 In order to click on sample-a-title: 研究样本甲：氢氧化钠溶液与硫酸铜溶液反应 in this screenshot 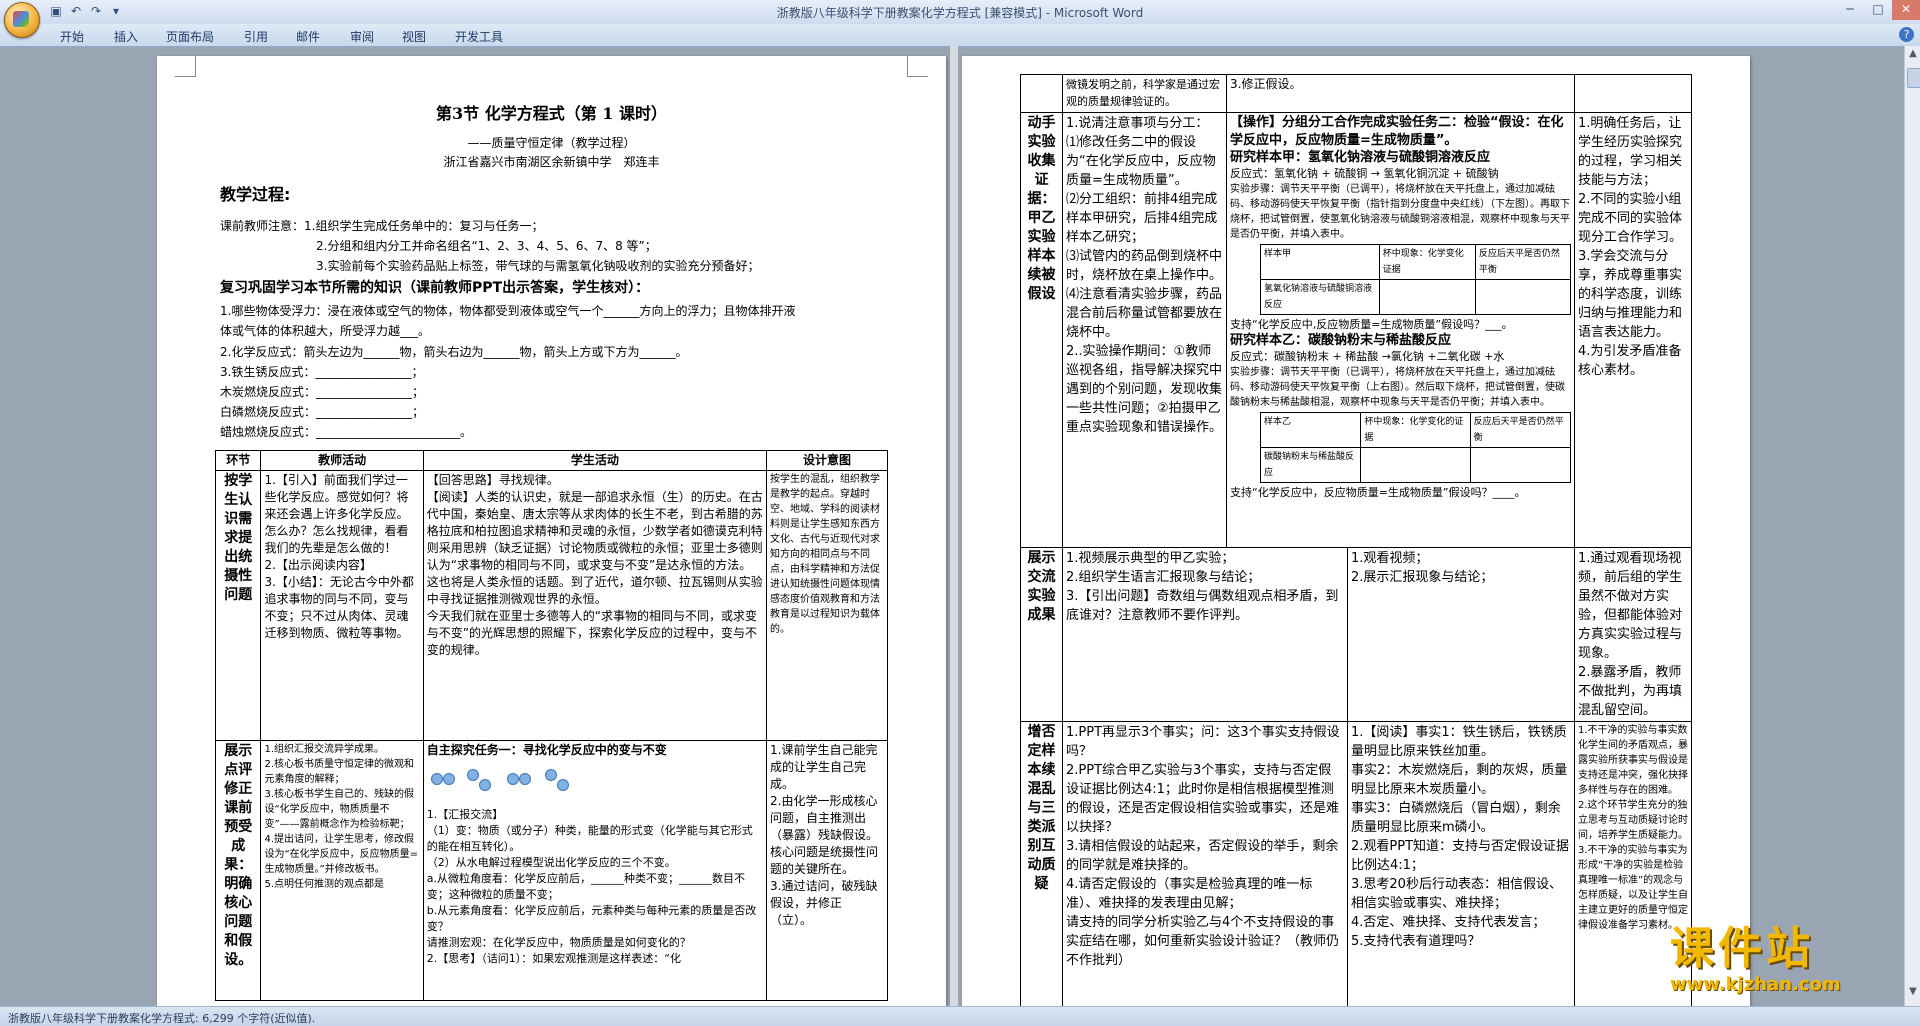, I will do `click(1360, 157)`.